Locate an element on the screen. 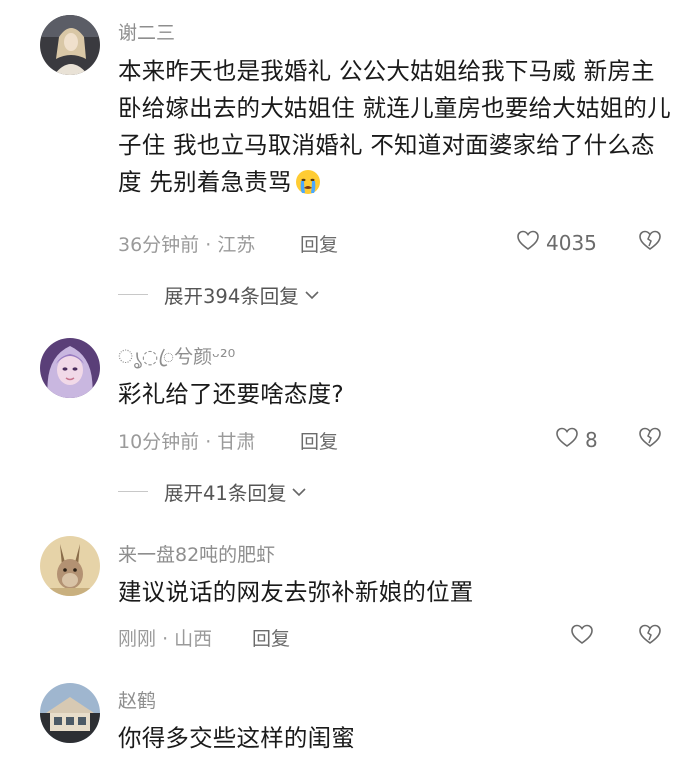 The image size is (700, 767). comment-text: 彩礼给了还要啥态度? is located at coordinates (398, 394).